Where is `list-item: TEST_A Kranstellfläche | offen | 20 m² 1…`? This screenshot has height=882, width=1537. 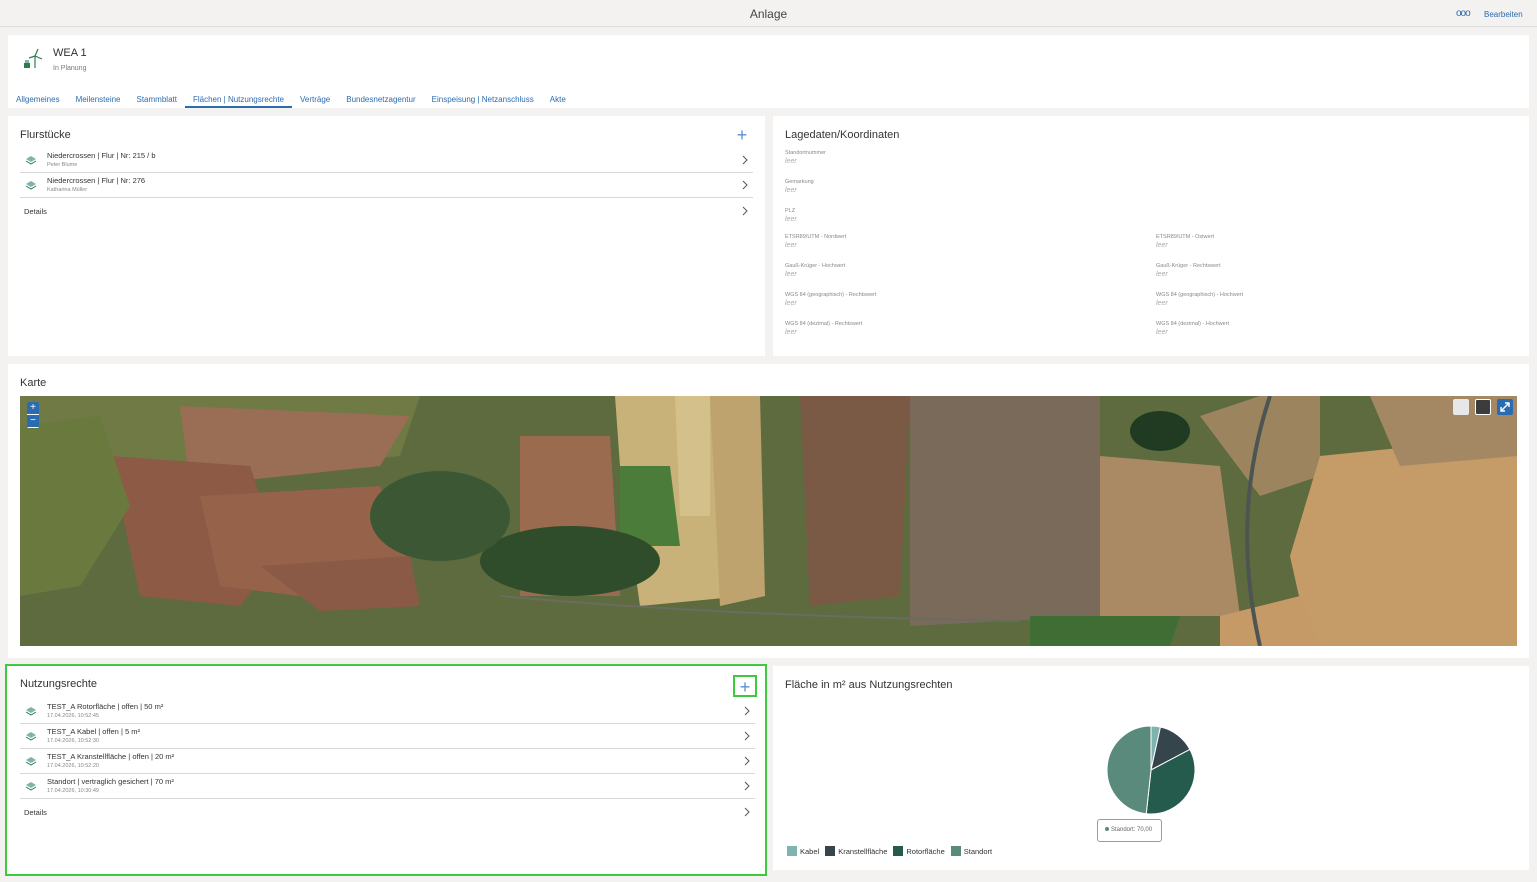 list-item: TEST_A Kranstellfläche | offen | 20 m² 1… is located at coordinates (387, 761).